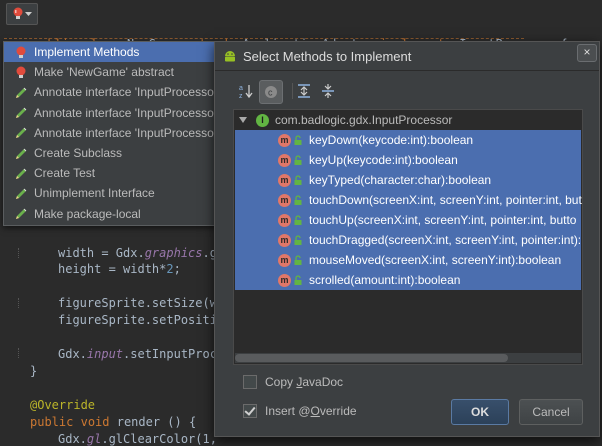  I want to click on code-field: input, so click(105, 354).